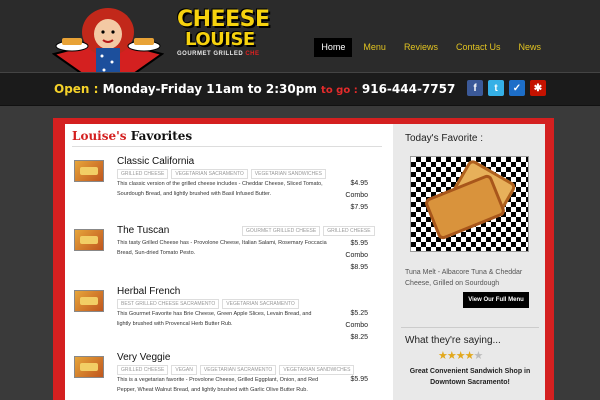 The width and height of the screenshot is (600, 400). Describe the element at coordinates (496, 300) in the screenshot. I see `view-full-menu-button: View Our Full Menu` at that location.